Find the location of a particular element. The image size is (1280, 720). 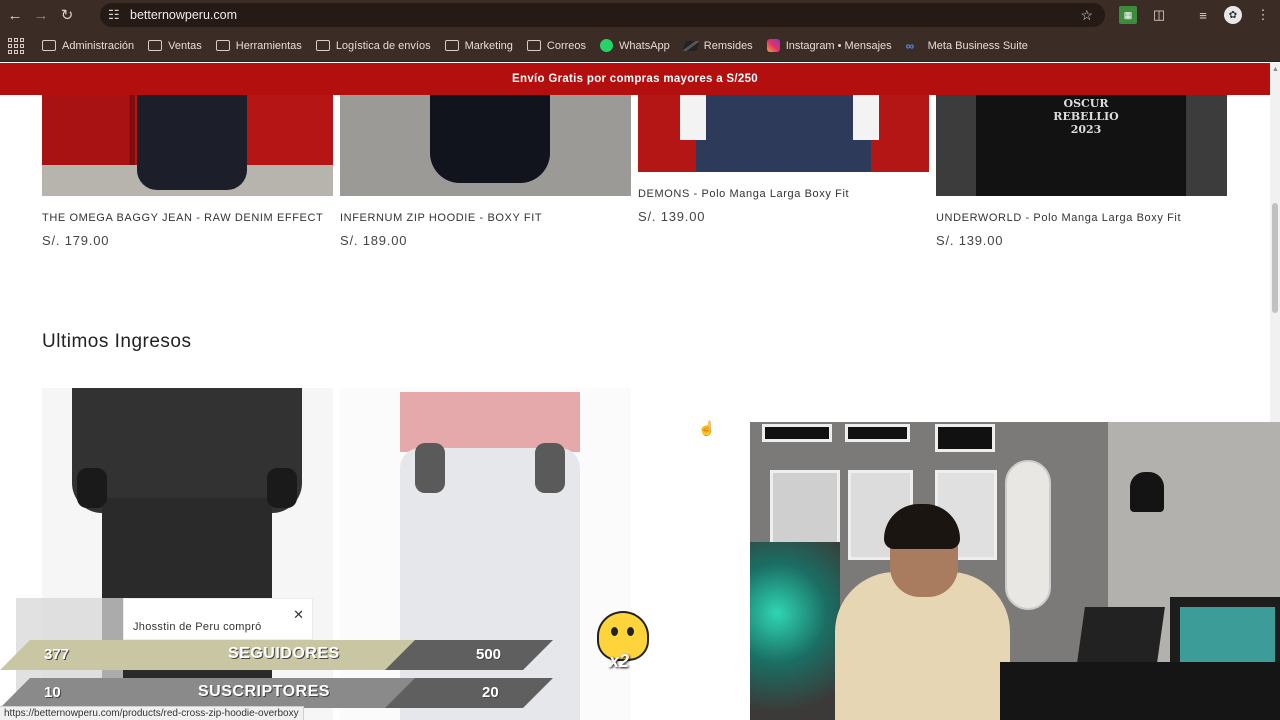

apps-grid-icon is located at coordinates (16, 45).